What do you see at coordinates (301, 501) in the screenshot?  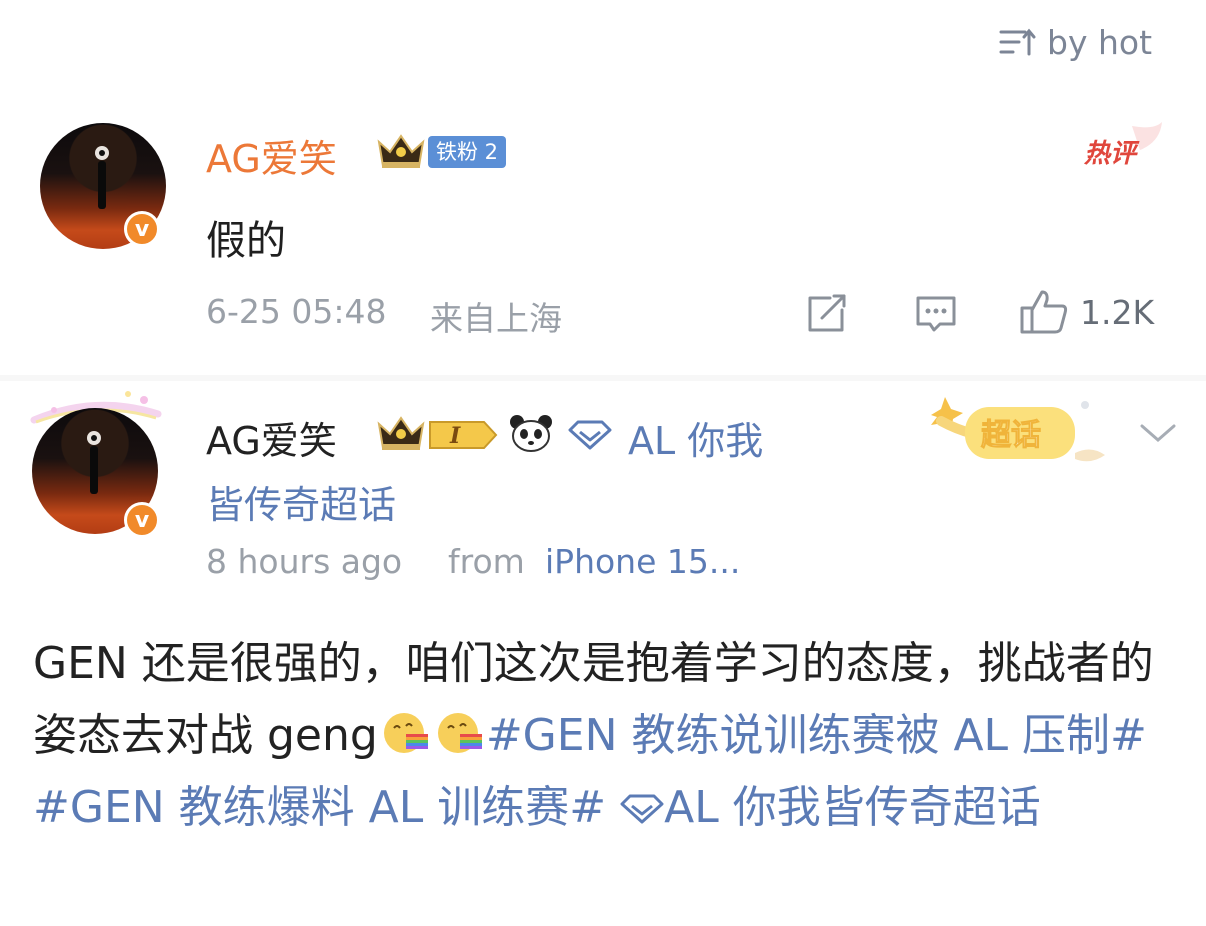 I see `supertopic-link-line2: 皆传奇超话` at bounding box center [301, 501].